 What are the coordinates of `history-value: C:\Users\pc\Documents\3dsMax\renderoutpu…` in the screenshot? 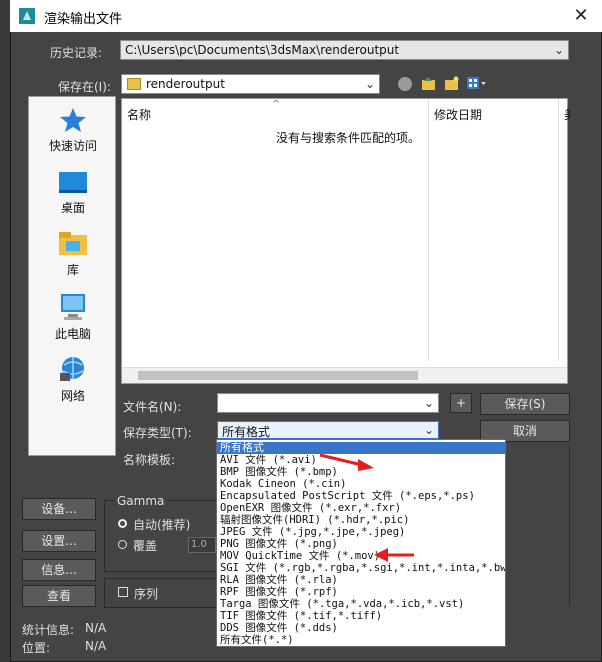 It's located at (262, 50).